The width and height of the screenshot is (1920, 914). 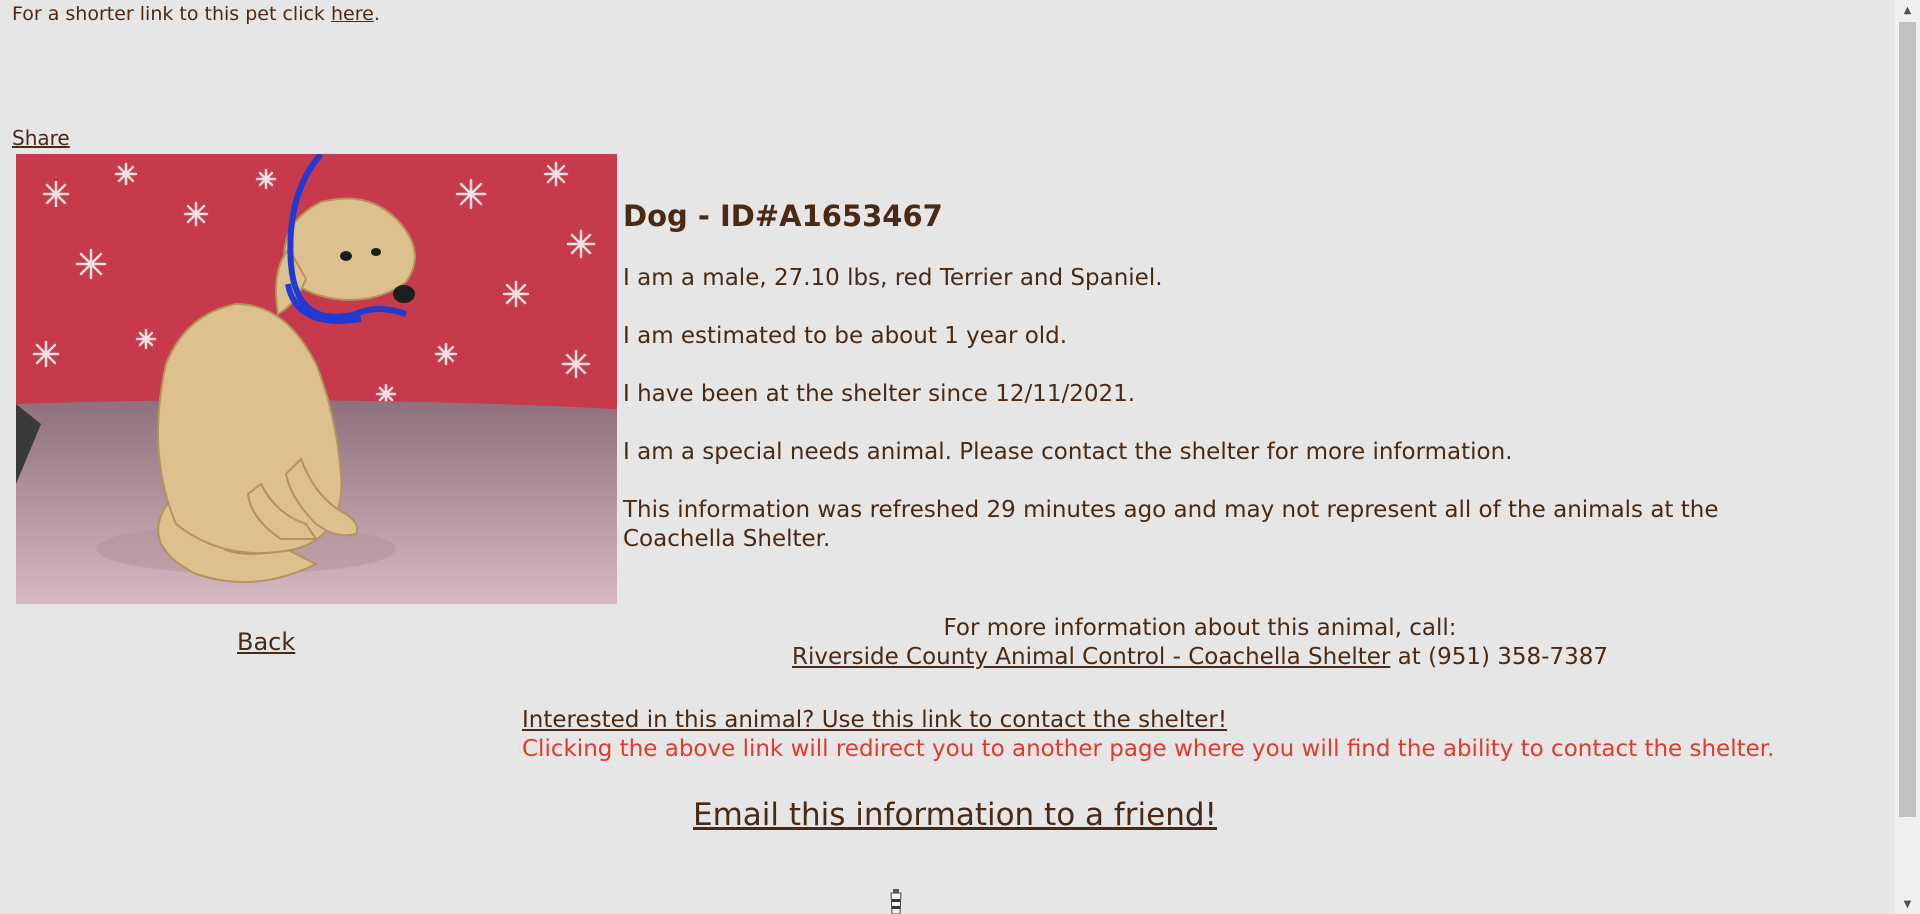 What do you see at coordinates (955, 815) in the screenshot?
I see `email-friend-link: Email this information to a friend!` at bounding box center [955, 815].